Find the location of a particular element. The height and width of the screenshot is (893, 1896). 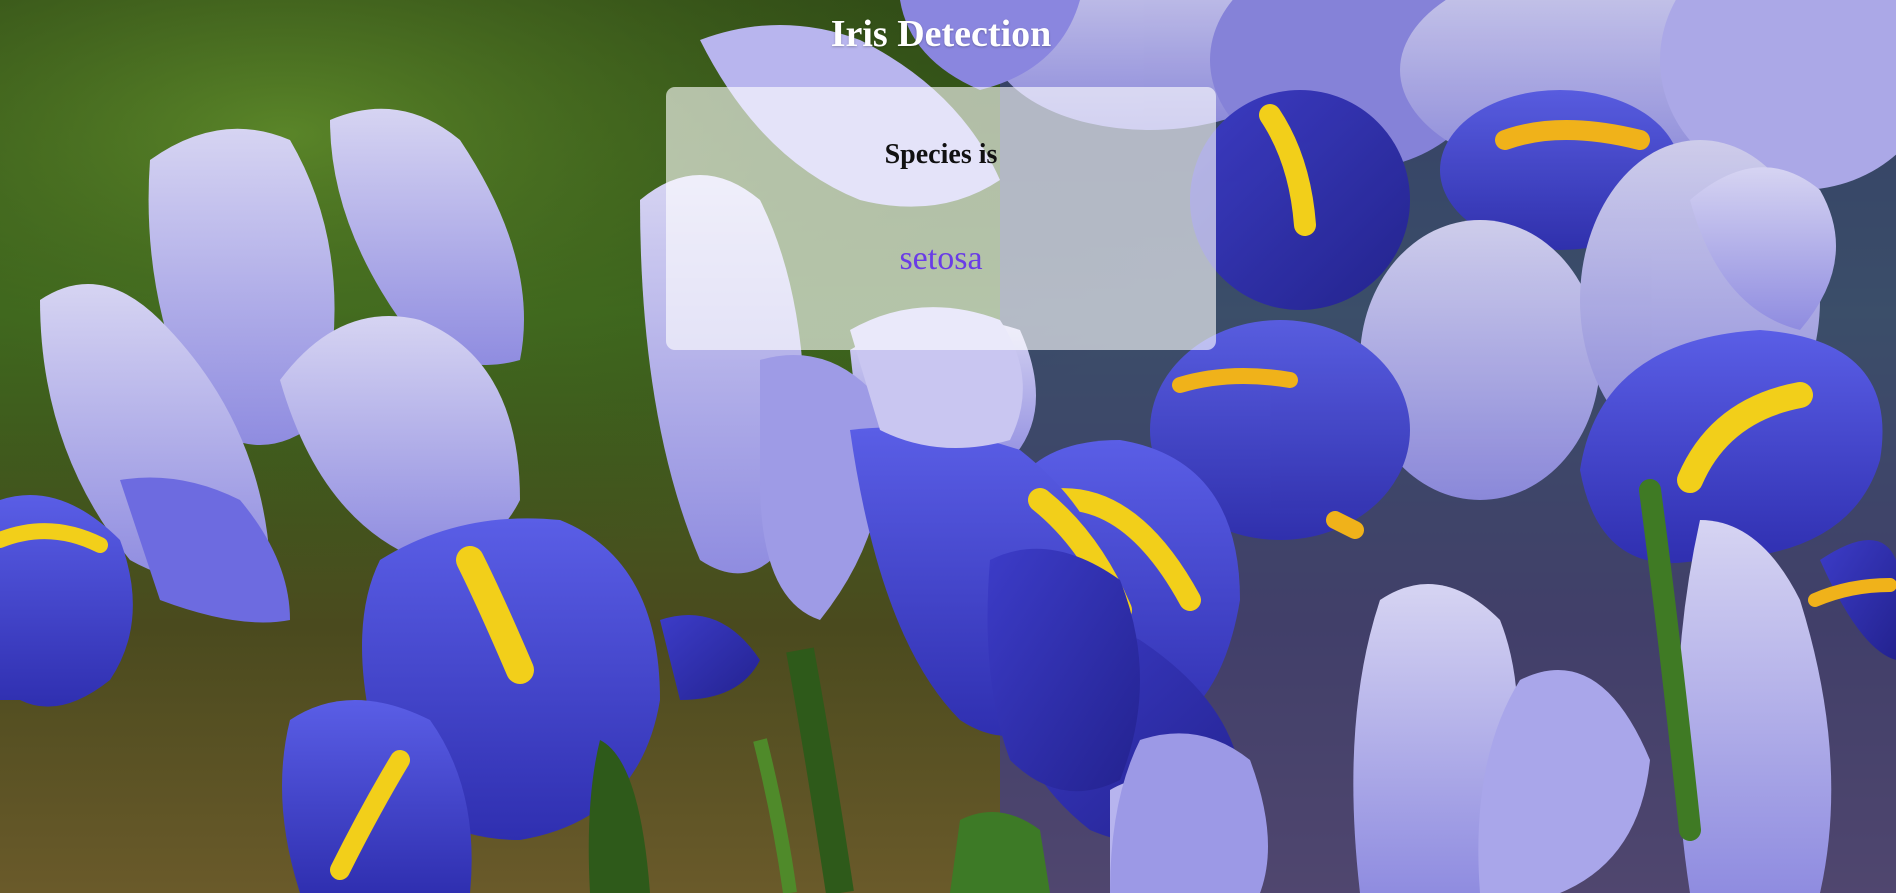

page-title: Iris Detection is located at coordinates (941, 34).